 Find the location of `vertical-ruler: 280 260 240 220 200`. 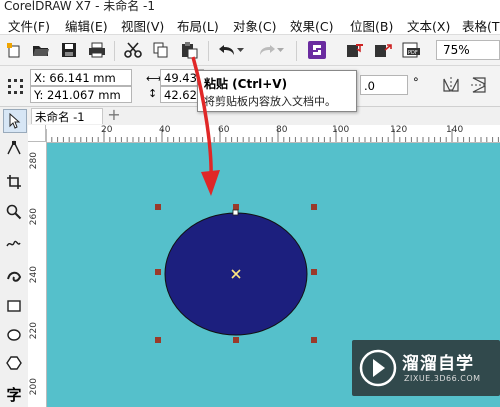

vertical-ruler: 280 260 240 220 200 is located at coordinates (37, 274).